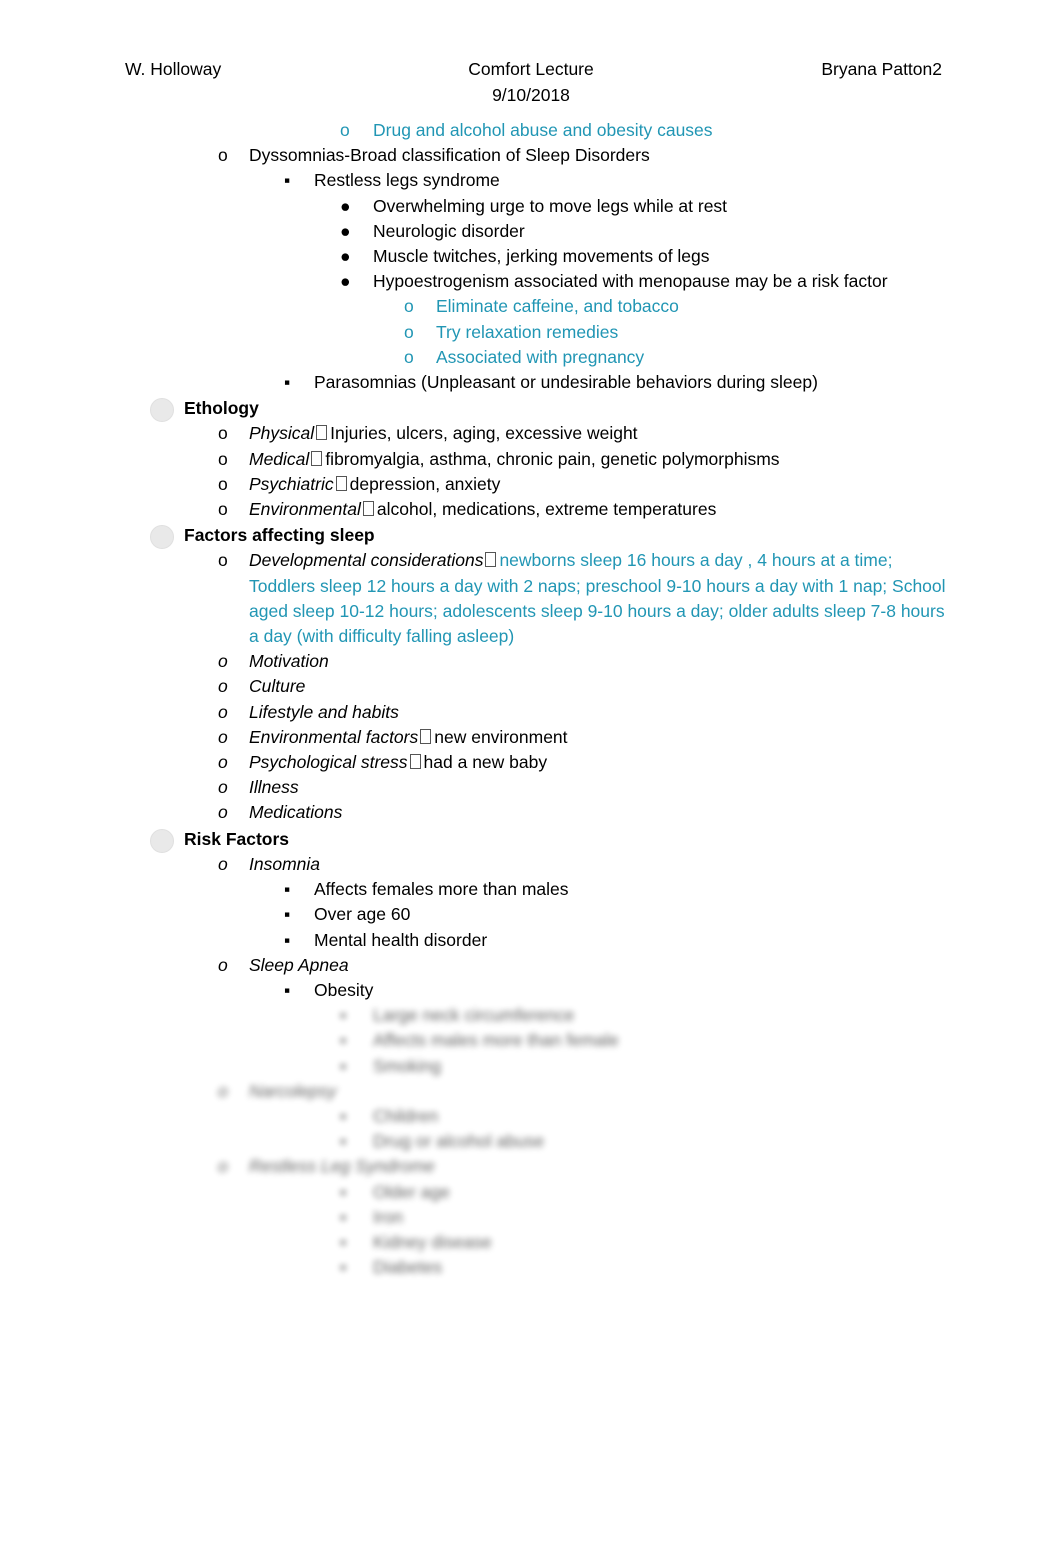 Image resolution: width=1062 pixels, height=1556 pixels. Describe the element at coordinates (388, 1216) in the screenshot. I see `list-item-text: Iron` at that location.